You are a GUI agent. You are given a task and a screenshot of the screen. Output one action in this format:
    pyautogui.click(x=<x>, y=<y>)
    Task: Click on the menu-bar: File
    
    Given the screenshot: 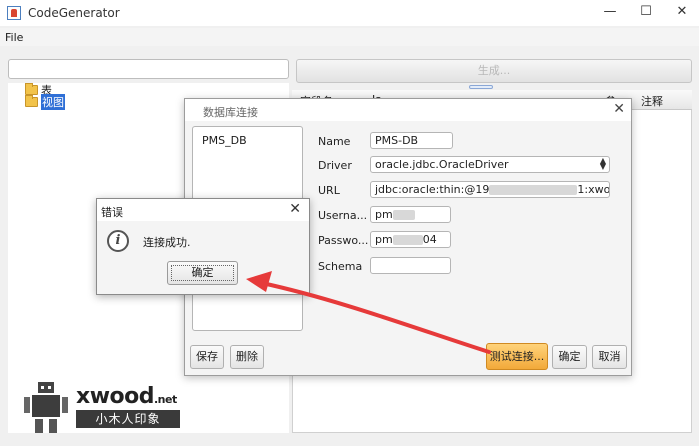 What is the action you would take?
    pyautogui.click(x=349, y=37)
    